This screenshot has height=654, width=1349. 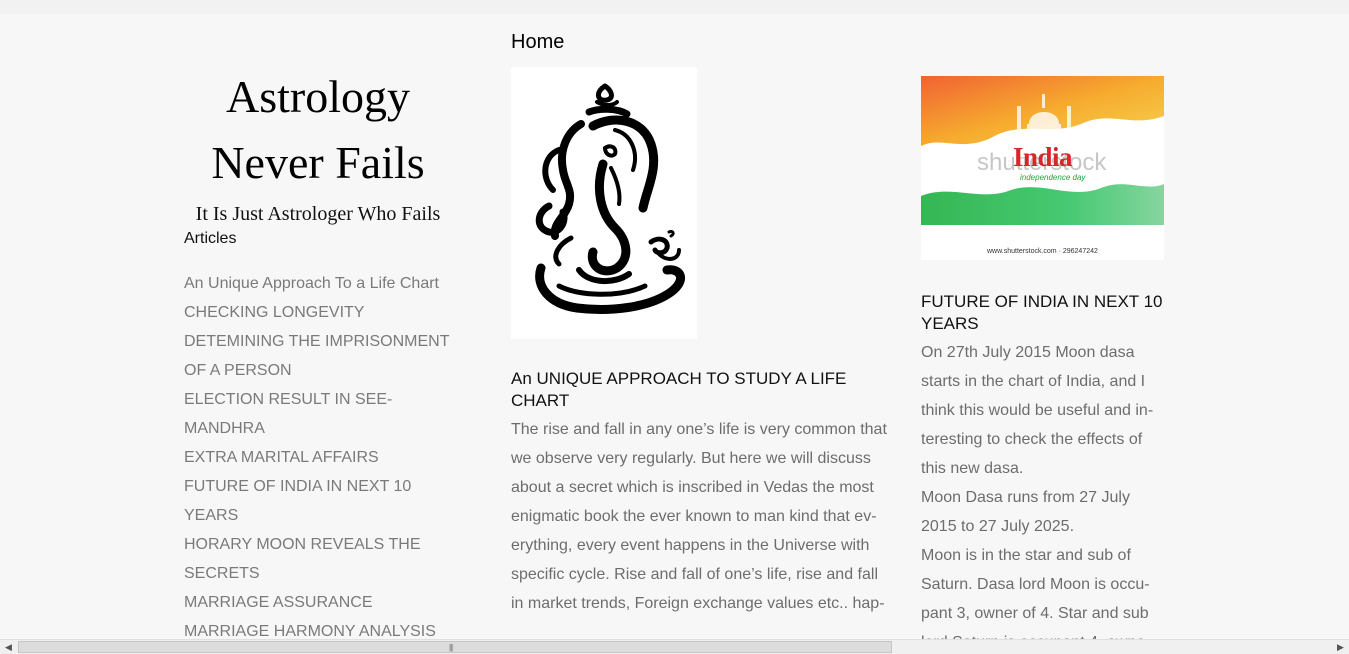 What do you see at coordinates (210, 238) in the screenshot?
I see `articles-heading: Articles` at bounding box center [210, 238].